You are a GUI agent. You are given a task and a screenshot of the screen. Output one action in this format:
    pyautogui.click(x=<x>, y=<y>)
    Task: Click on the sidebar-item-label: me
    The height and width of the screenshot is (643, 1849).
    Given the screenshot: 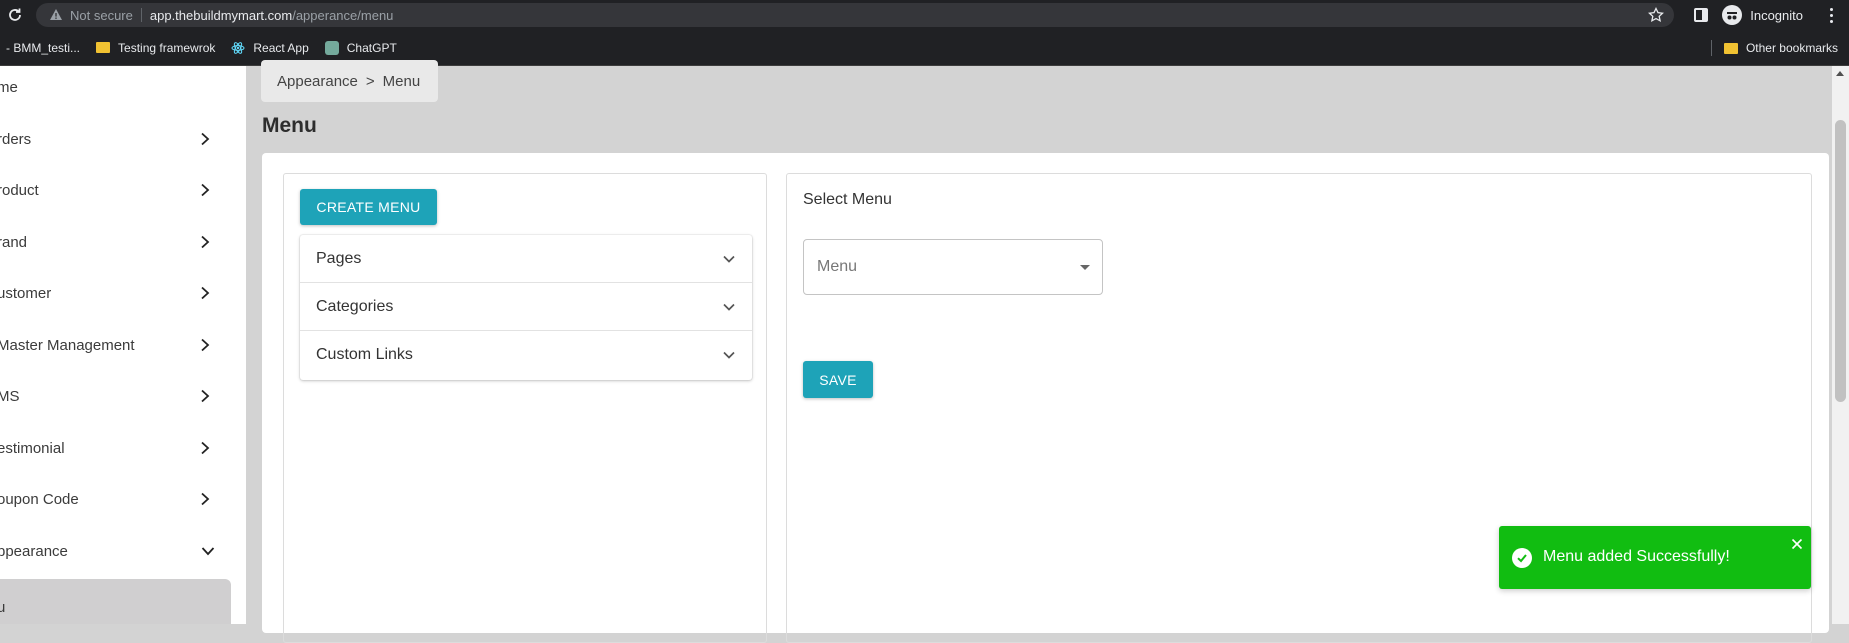 What is the action you would take?
    pyautogui.click(x=9, y=87)
    